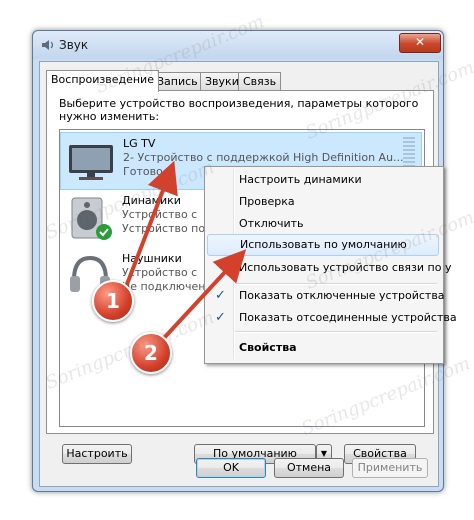 Image resolution: width=474 pixels, height=520 pixels. What do you see at coordinates (342, 295) in the screenshot?
I see `menu-item-label: Показать отключенные устройства` at bounding box center [342, 295].